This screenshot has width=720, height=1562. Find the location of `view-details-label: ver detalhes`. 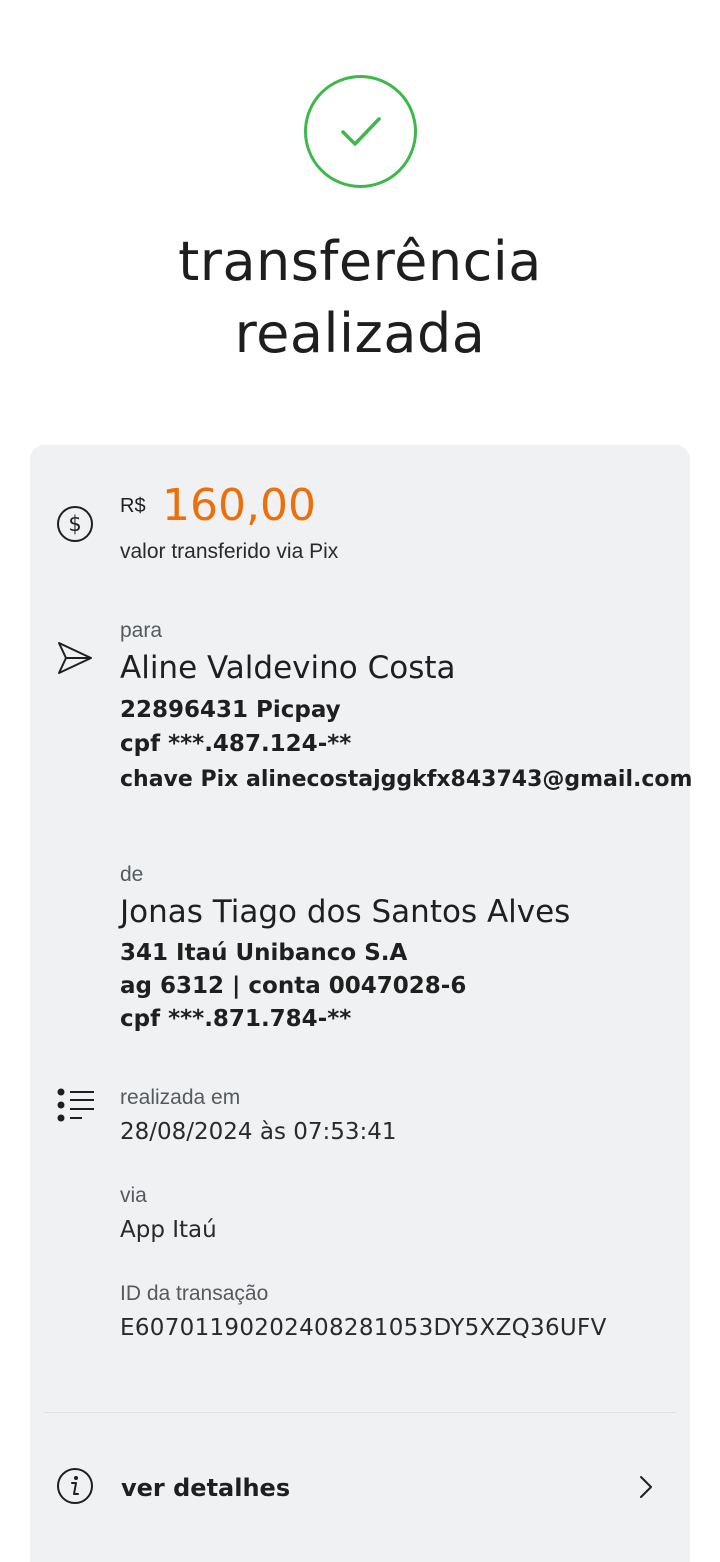

view-details-label: ver detalhes is located at coordinates (206, 1488).